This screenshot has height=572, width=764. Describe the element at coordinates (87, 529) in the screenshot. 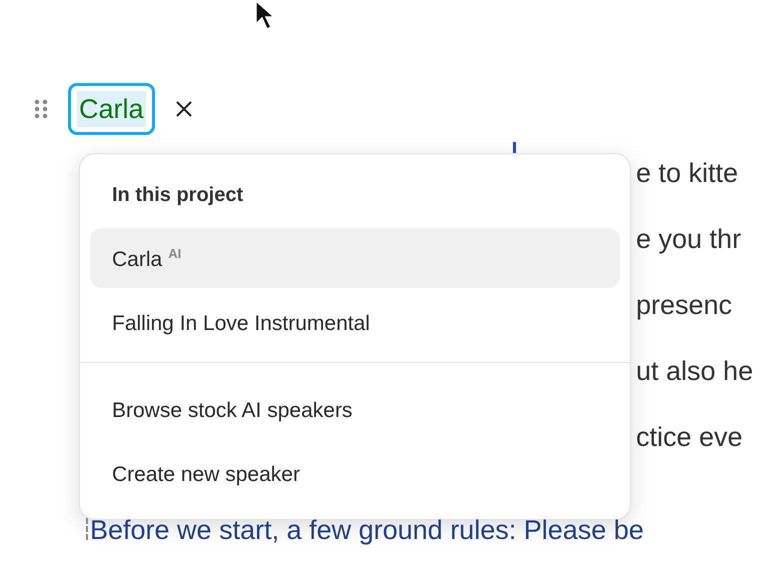

I see `line-marker` at that location.